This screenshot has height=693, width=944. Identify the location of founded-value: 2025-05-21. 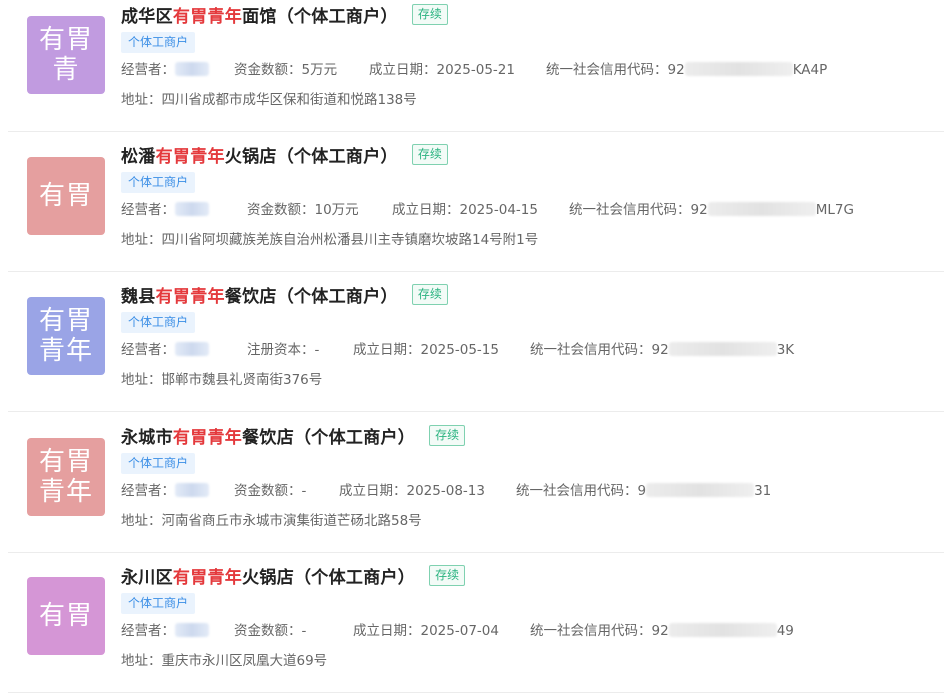
(475, 70).